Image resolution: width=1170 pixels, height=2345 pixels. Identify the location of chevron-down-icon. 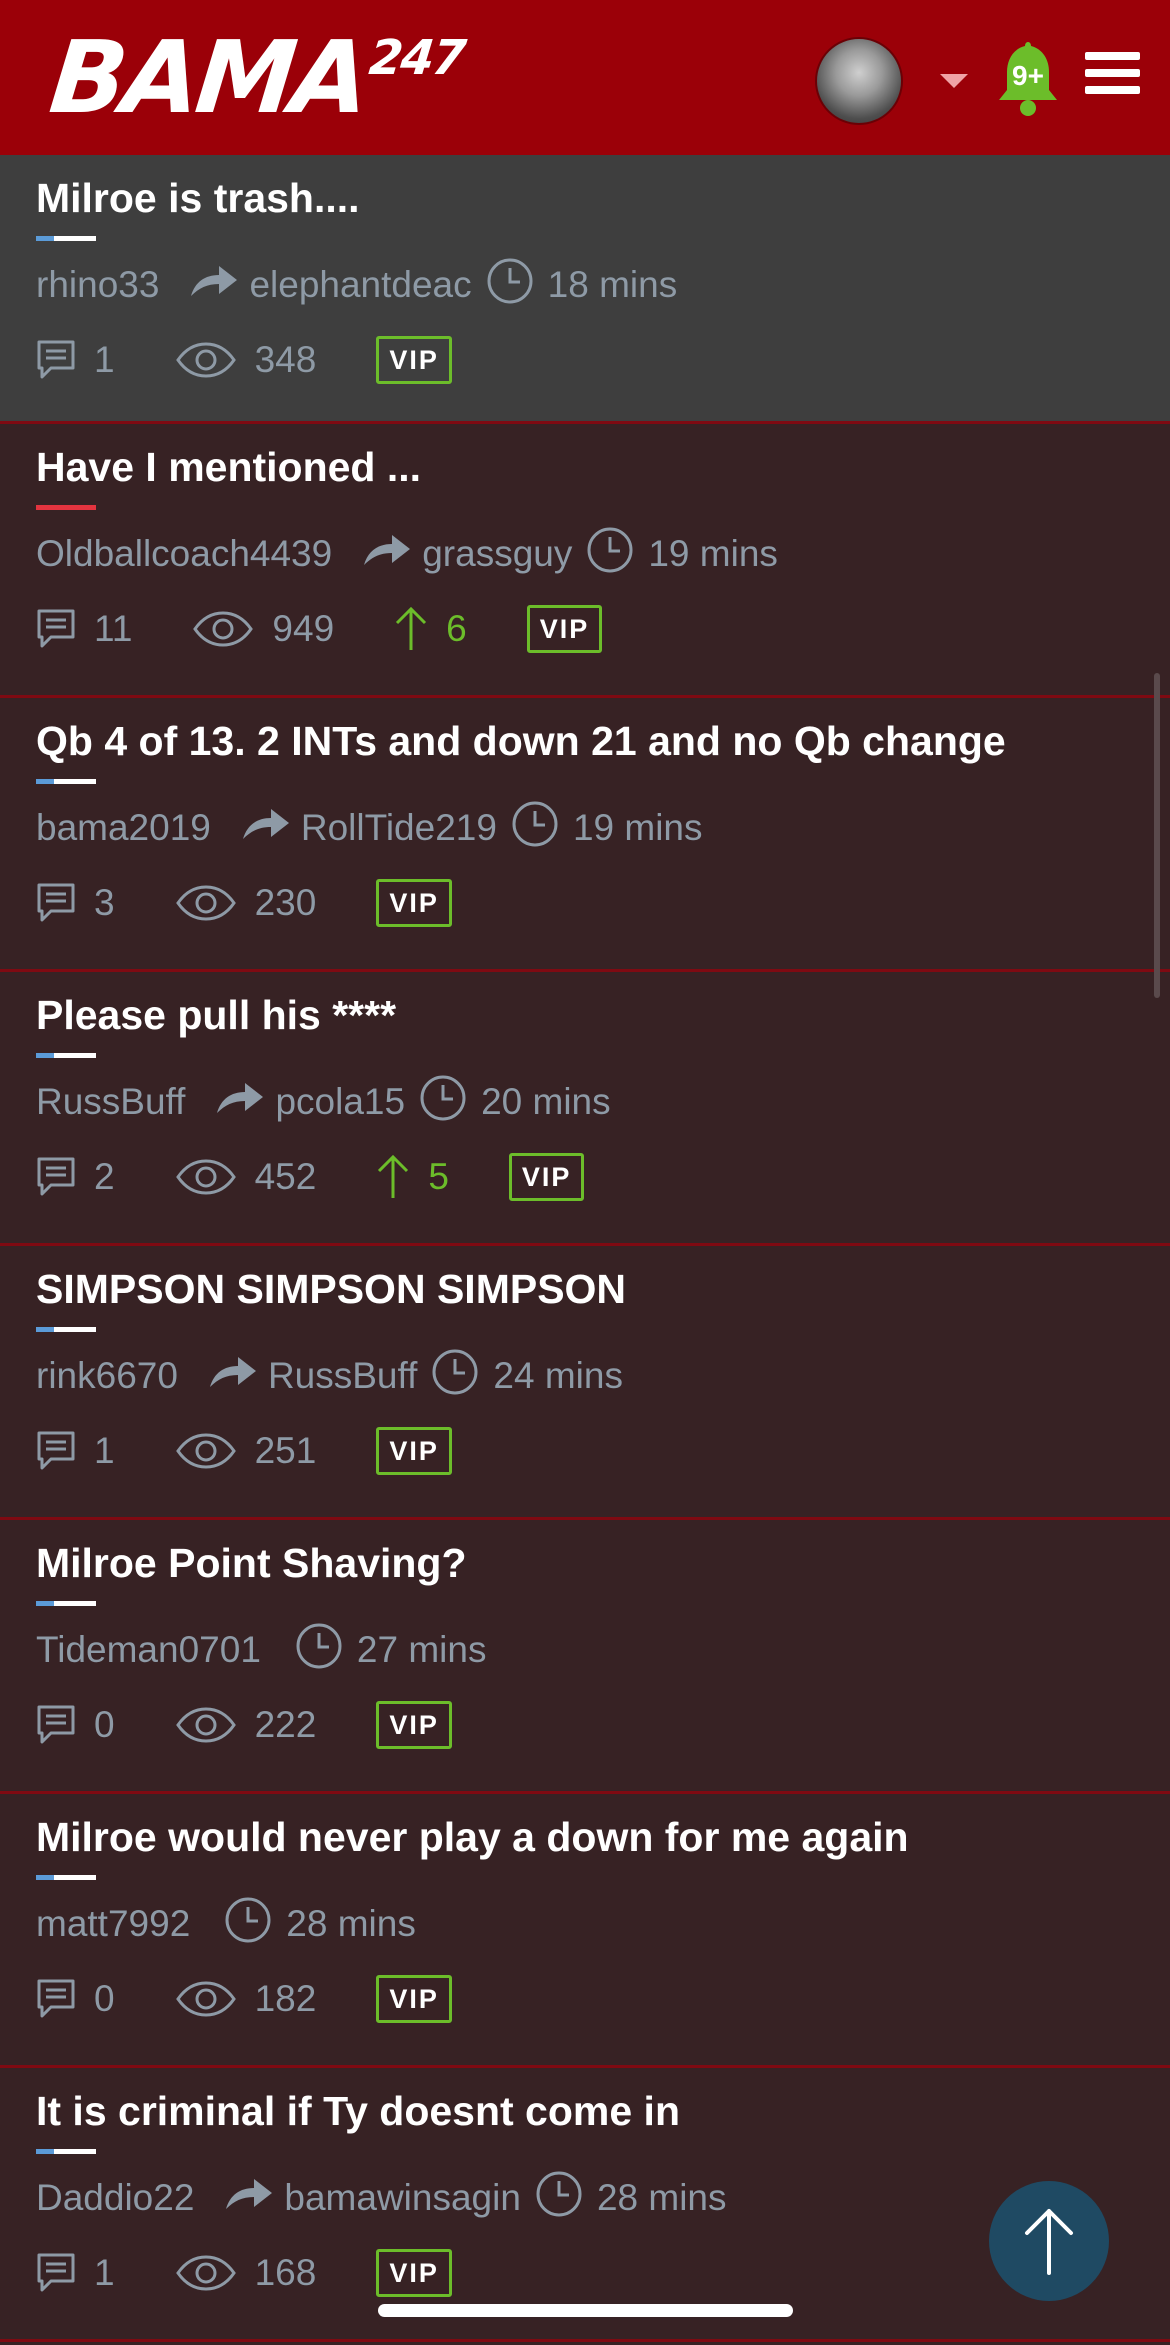
(954, 81).